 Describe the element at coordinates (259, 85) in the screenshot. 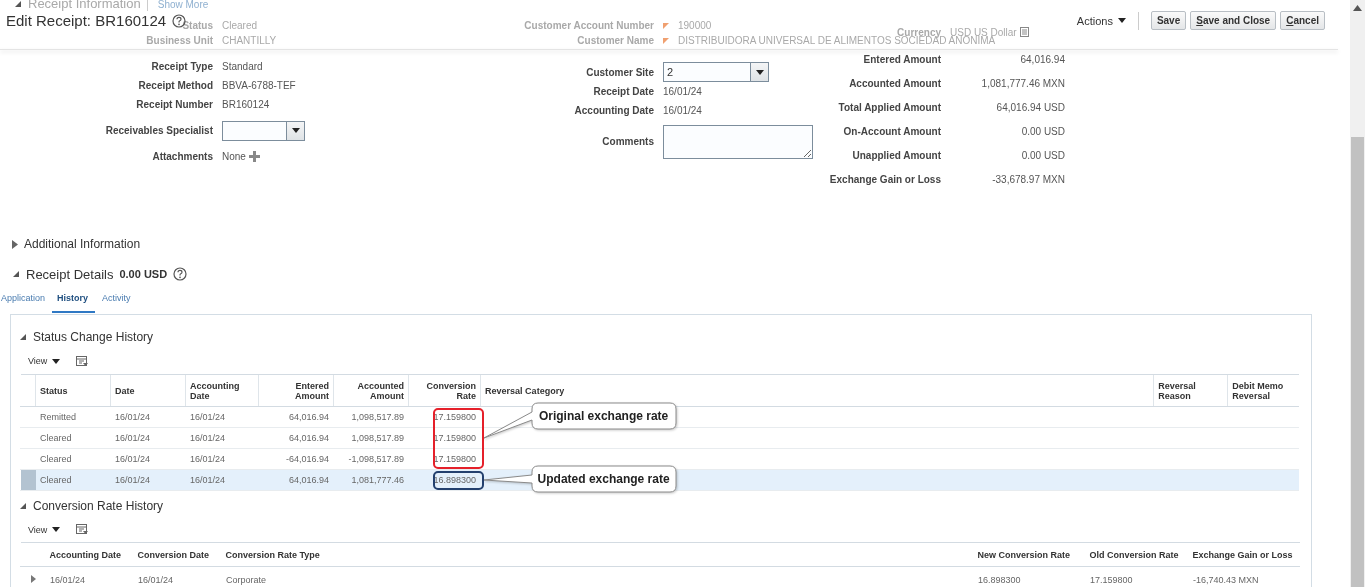

I see `field-value: BBVA-6788-TEF` at that location.